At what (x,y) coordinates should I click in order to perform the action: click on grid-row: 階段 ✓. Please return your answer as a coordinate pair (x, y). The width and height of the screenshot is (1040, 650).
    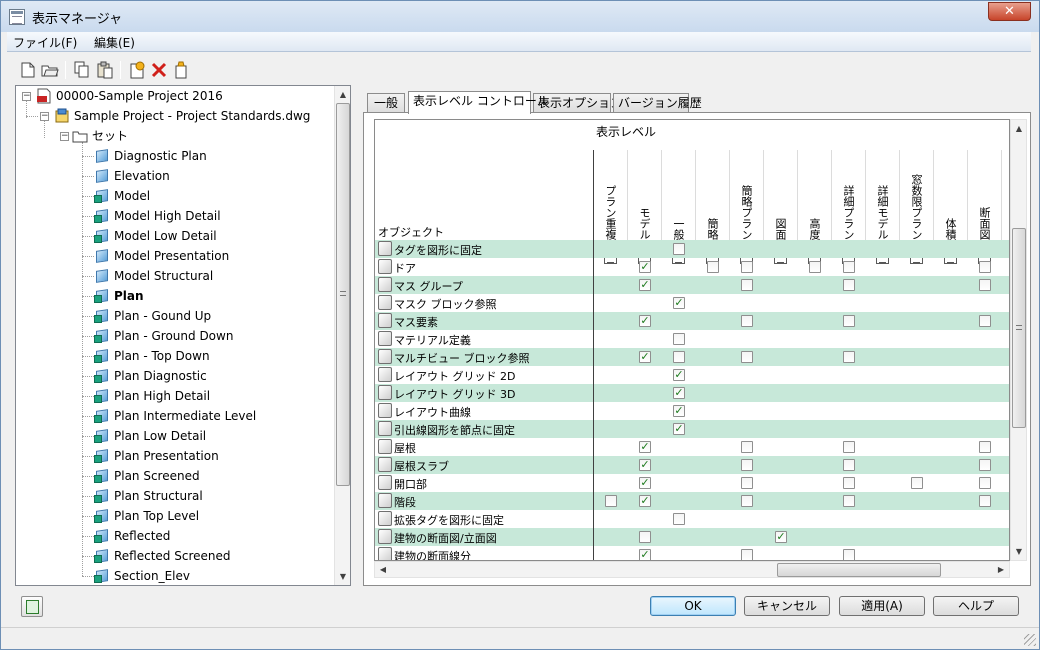
    Looking at the image, I should click on (692, 501).